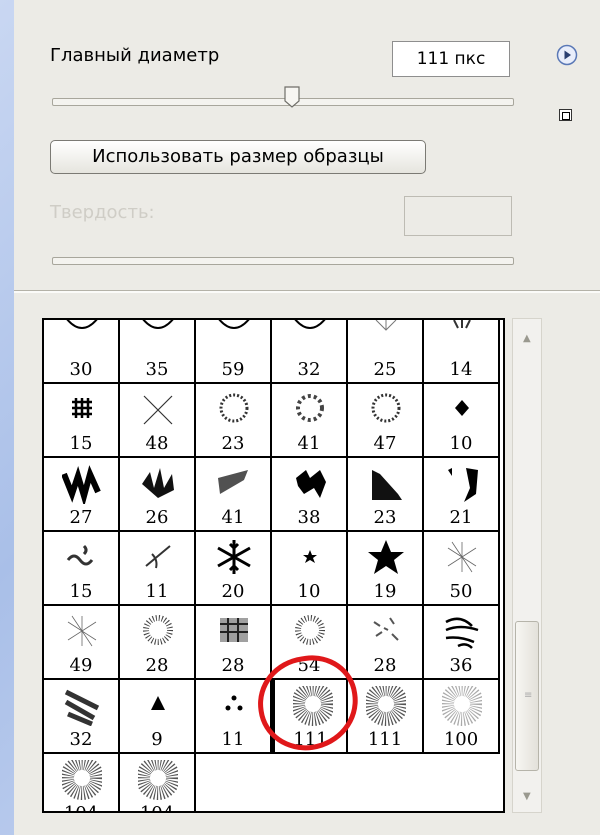 The width and height of the screenshot is (600, 835). I want to click on brush-preset-cell: 27, so click(82, 495).